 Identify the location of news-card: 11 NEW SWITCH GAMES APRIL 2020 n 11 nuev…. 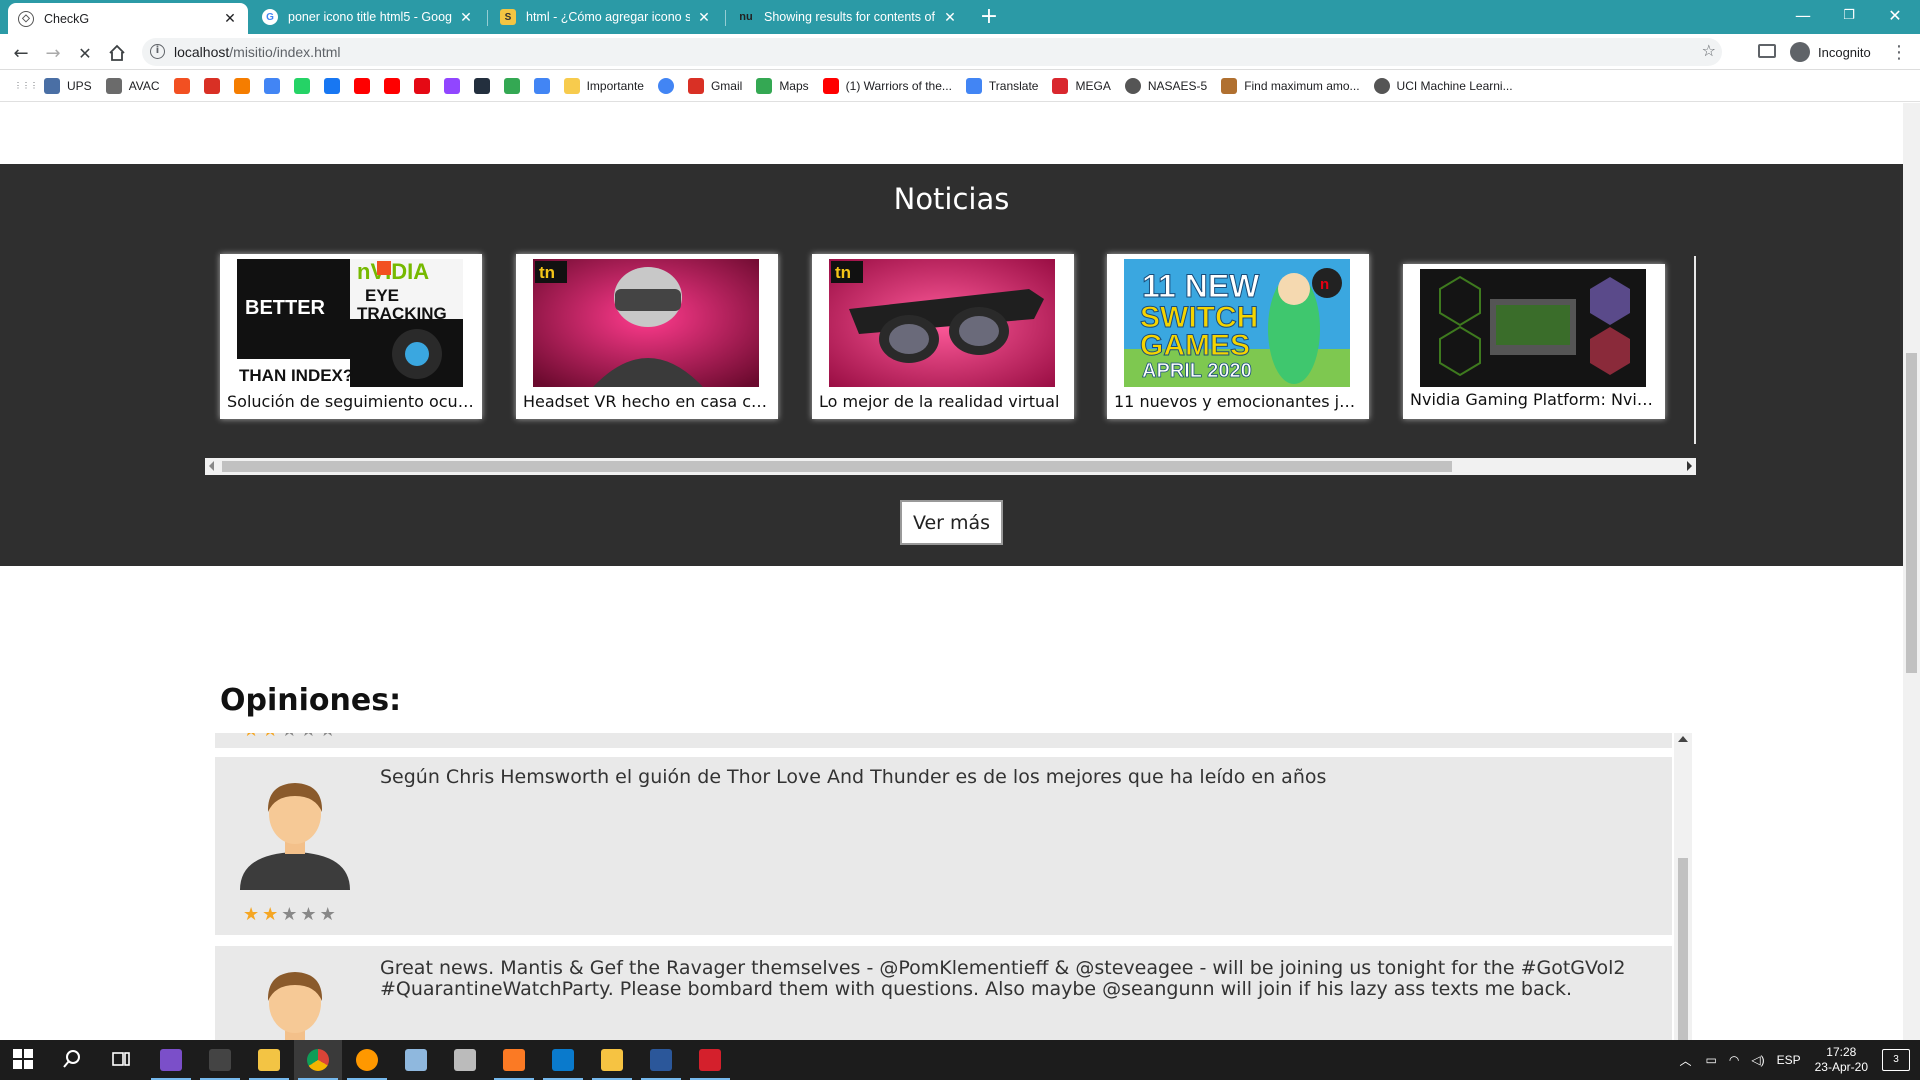
(1238, 336).